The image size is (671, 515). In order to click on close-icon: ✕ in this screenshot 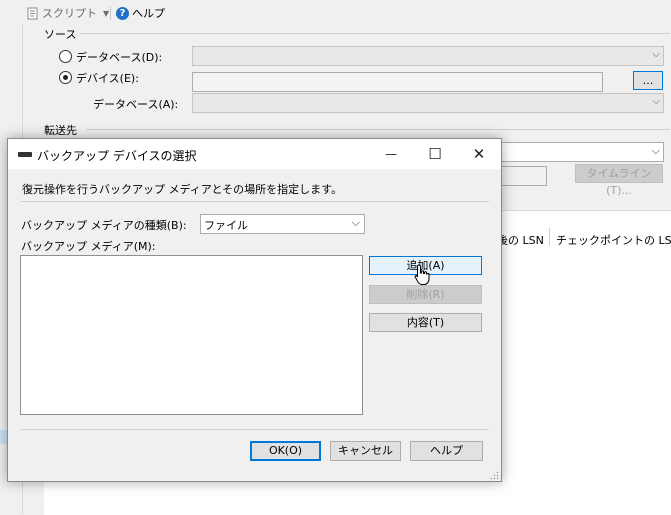, I will do `click(479, 154)`.